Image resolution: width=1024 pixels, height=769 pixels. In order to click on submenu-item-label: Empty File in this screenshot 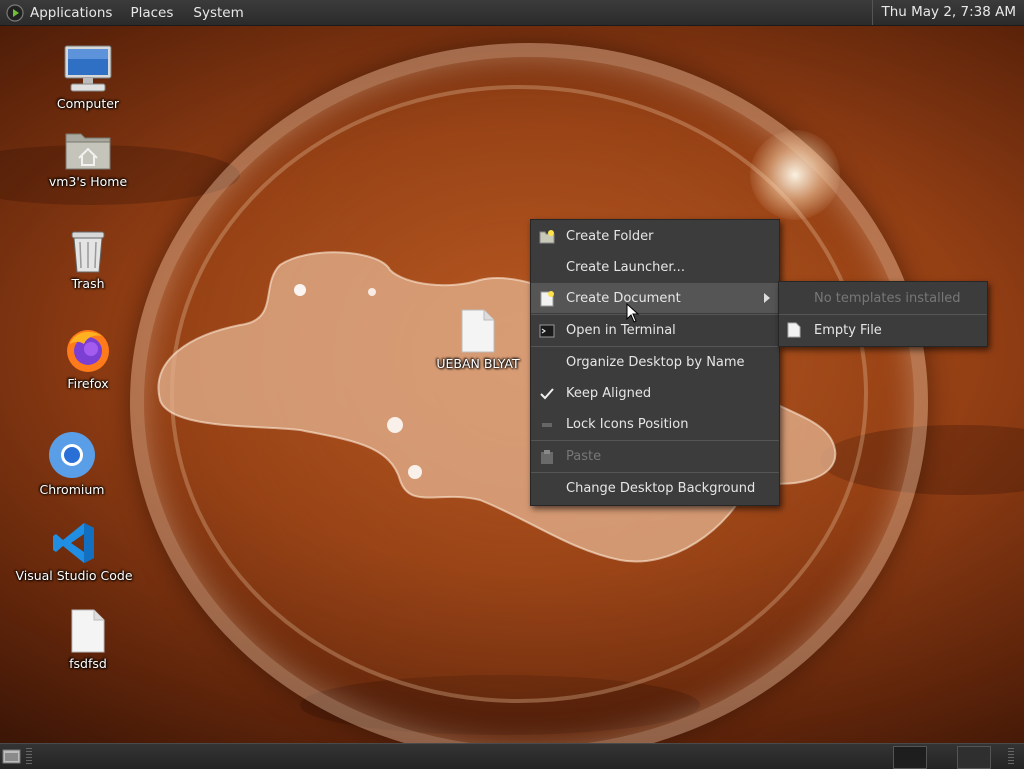, I will do `click(848, 330)`.